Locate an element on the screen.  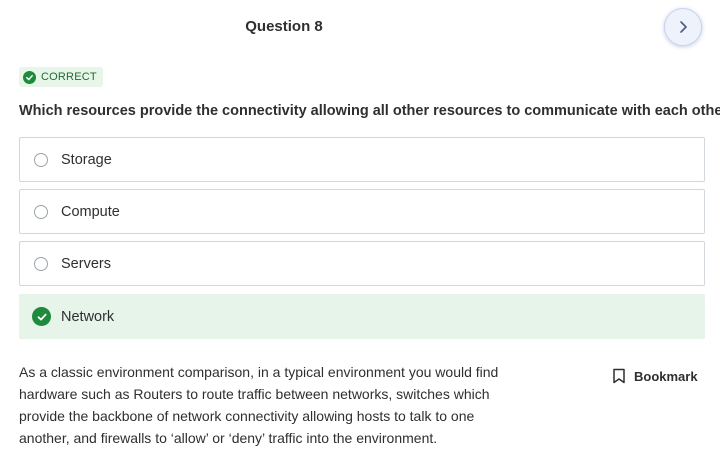
chevron-right-icon is located at coordinates (683, 27).